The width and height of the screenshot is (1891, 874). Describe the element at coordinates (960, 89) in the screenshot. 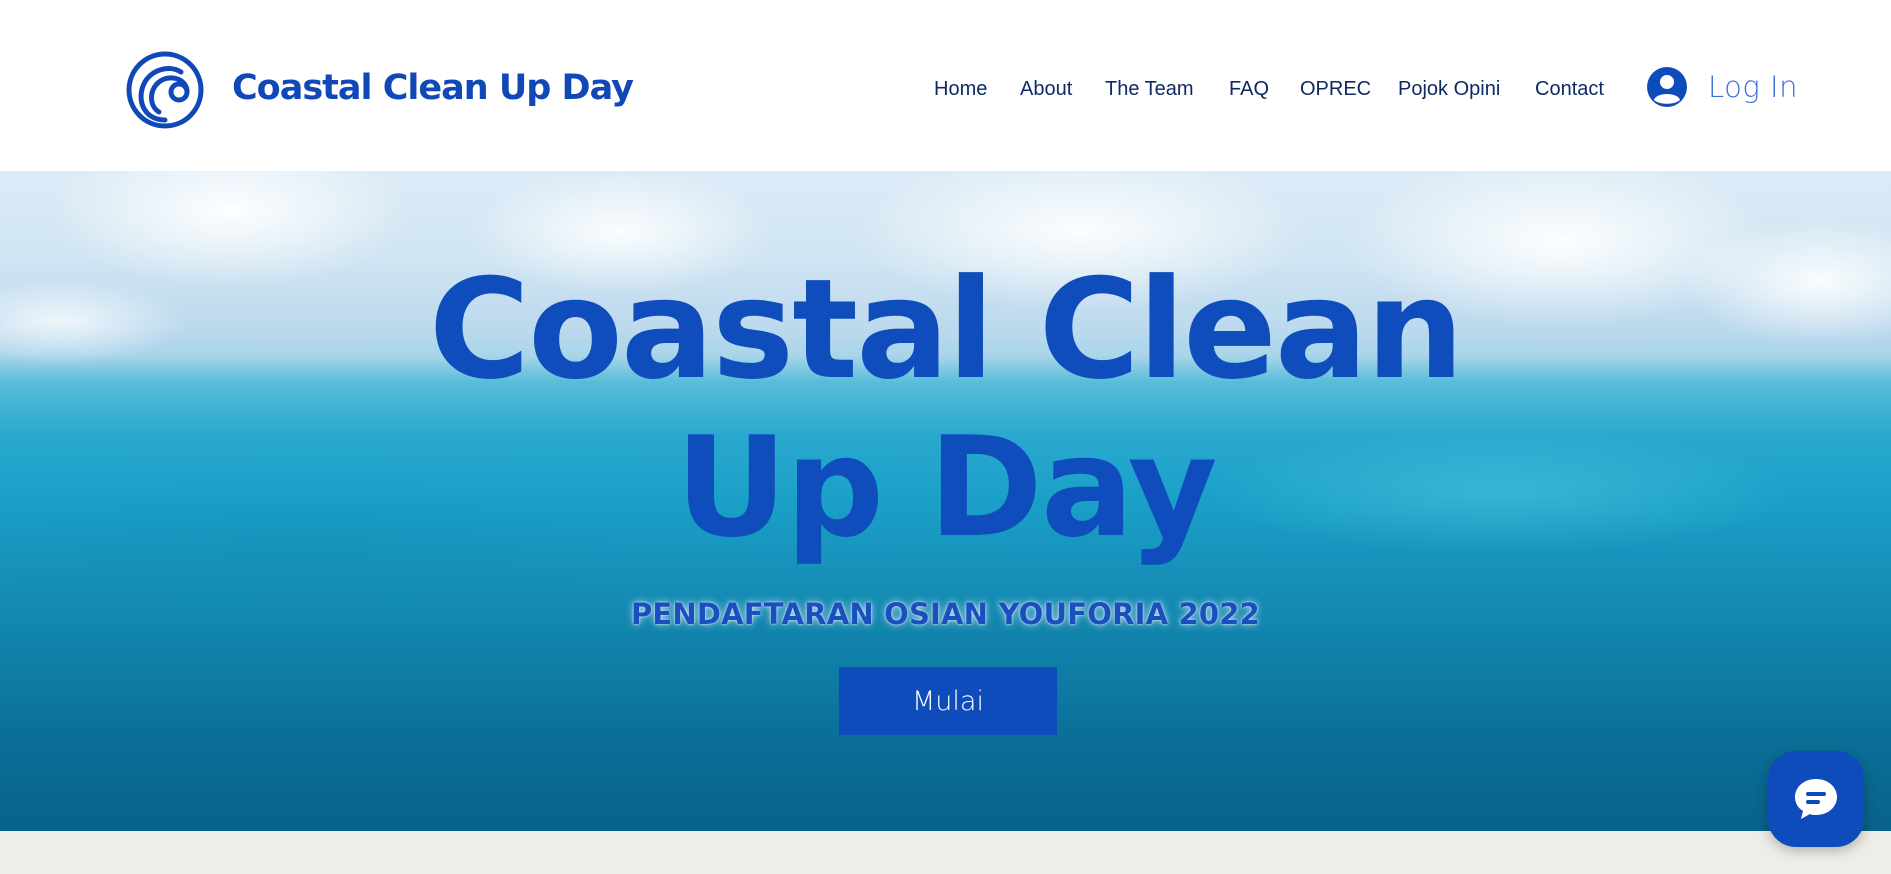

I see `nav-item-home: Home` at that location.